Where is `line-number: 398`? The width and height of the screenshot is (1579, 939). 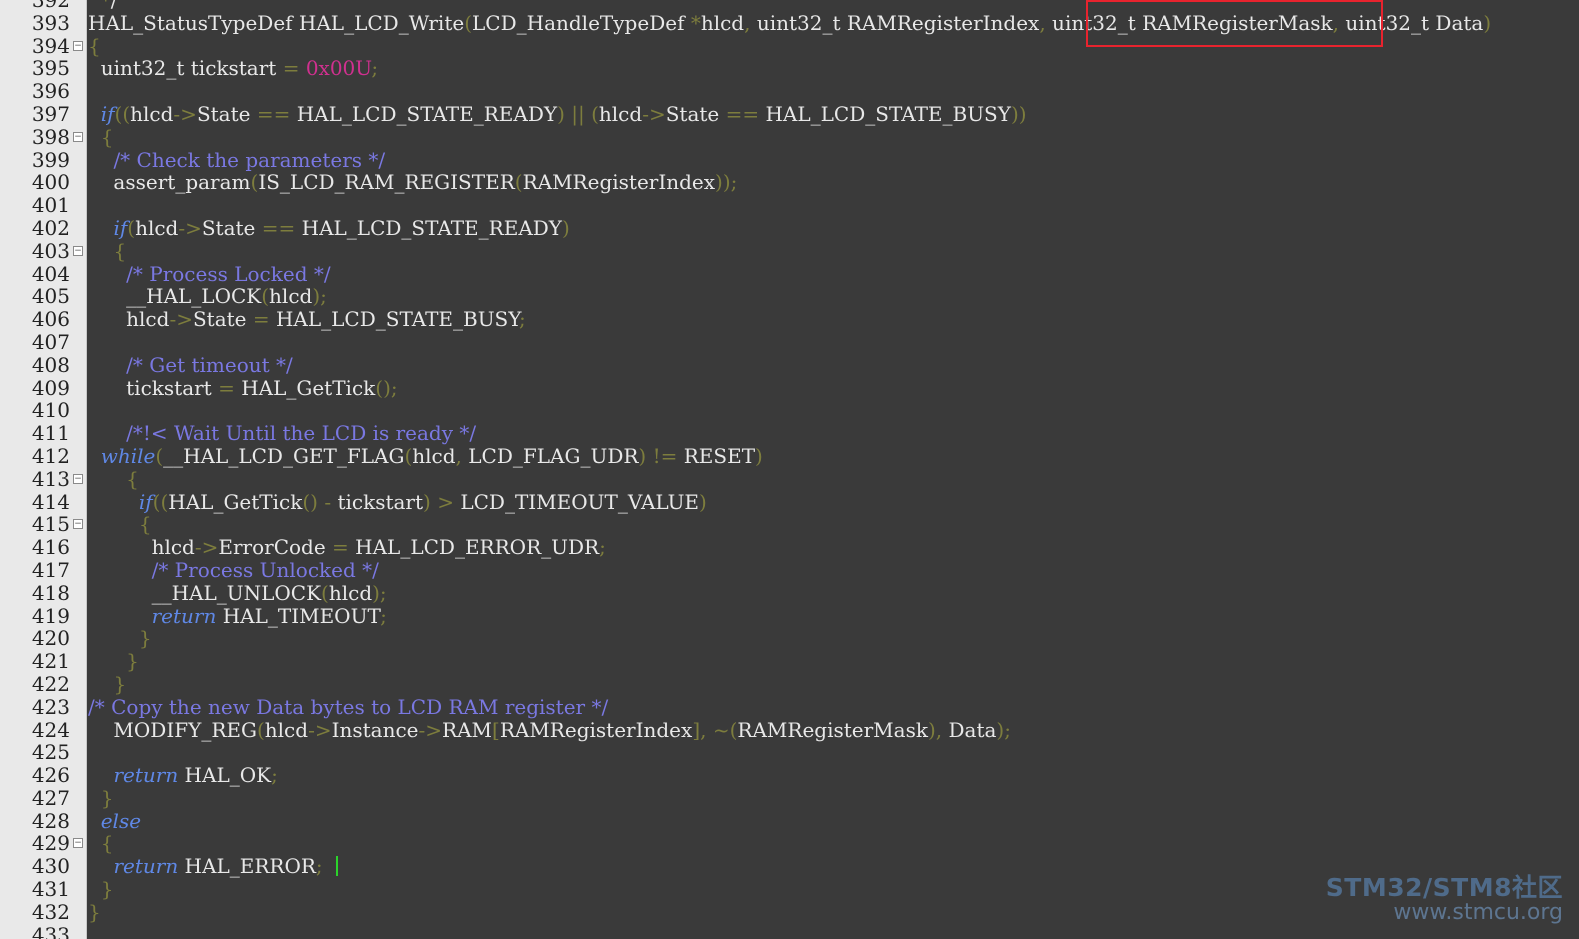
line-number: 398 is located at coordinates (50, 136).